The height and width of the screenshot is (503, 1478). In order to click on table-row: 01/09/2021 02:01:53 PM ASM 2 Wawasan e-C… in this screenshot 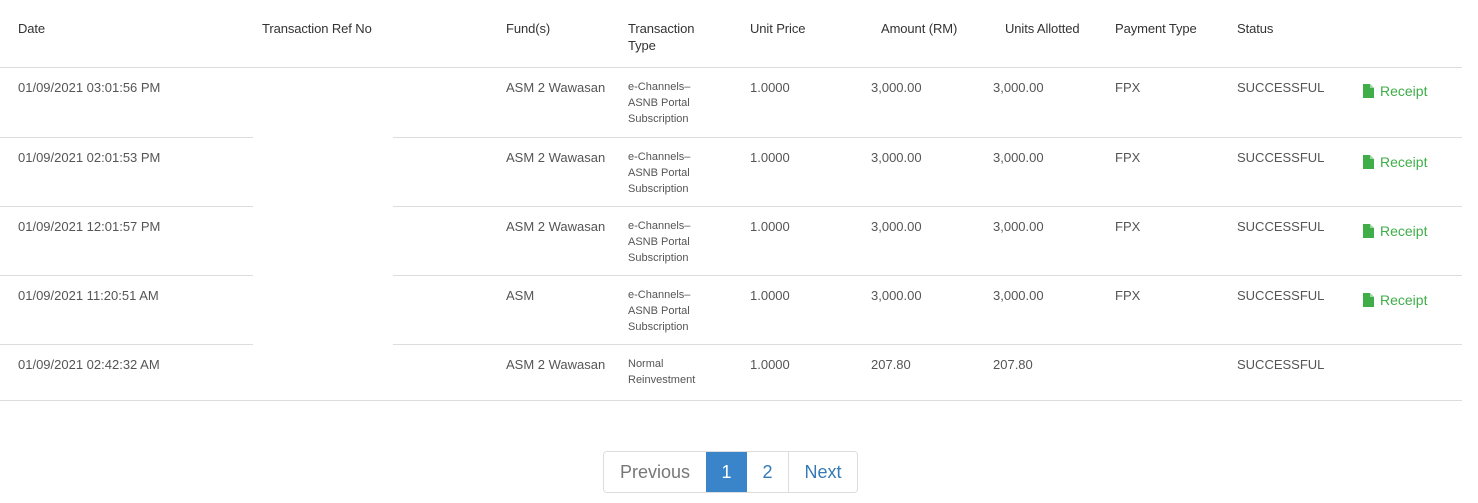, I will do `click(731, 172)`.